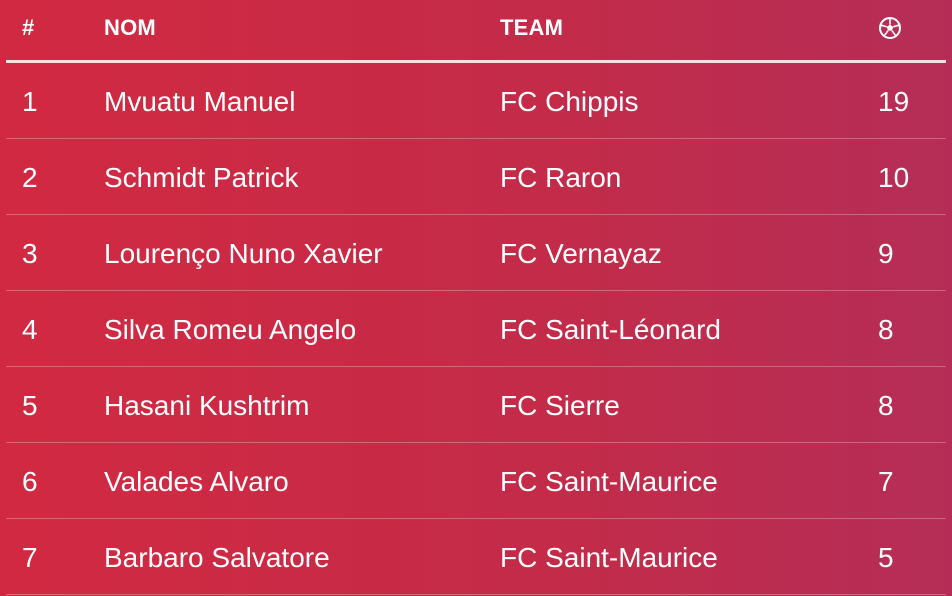 This screenshot has height=596, width=952. Describe the element at coordinates (560, 405) in the screenshot. I see `team-cell: FC Sierre` at that location.